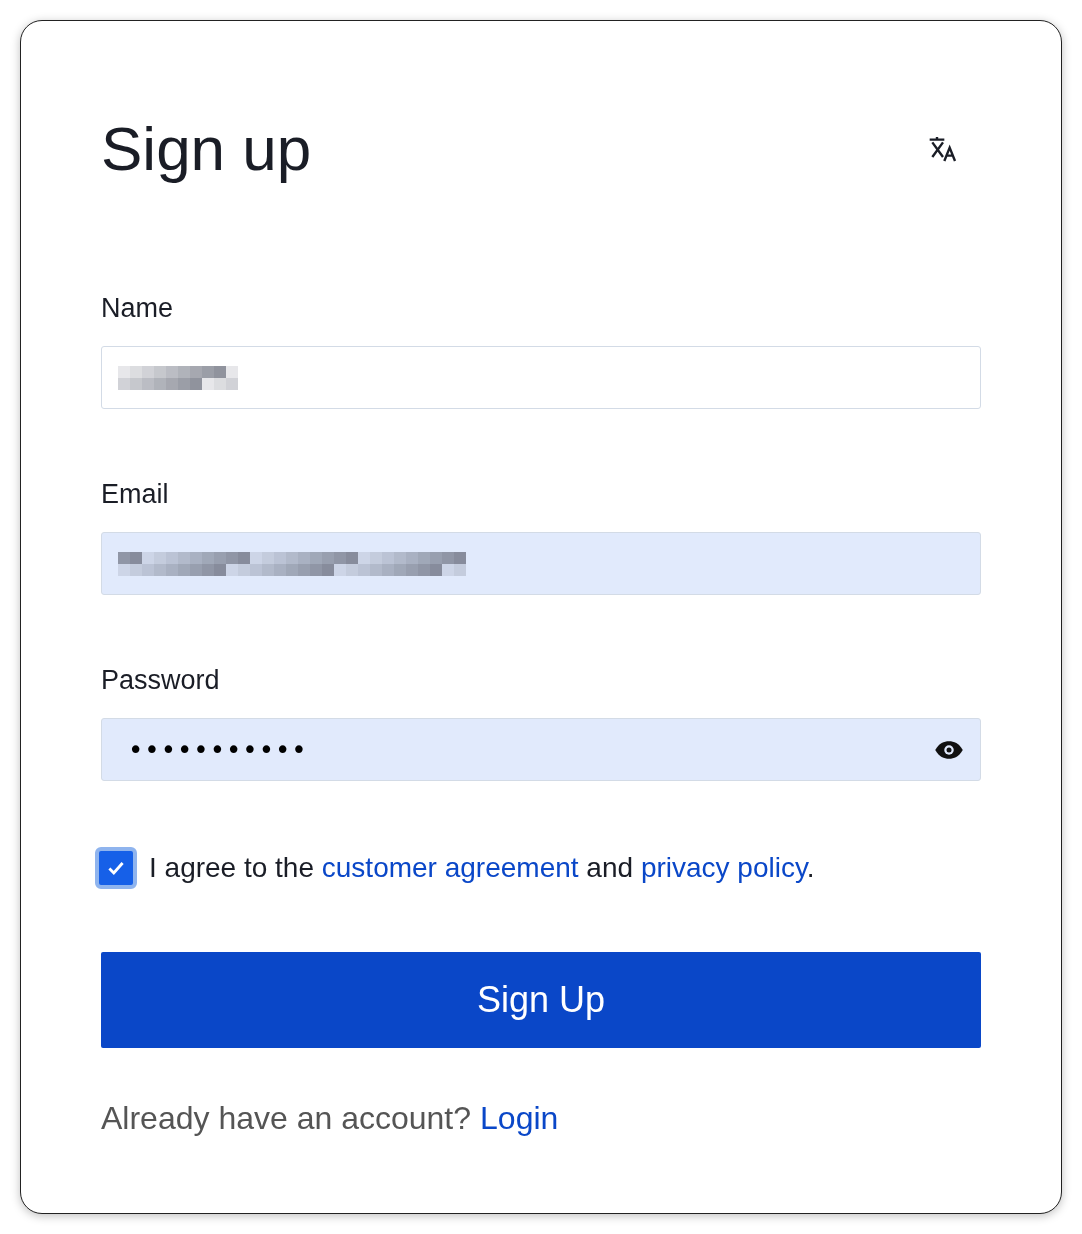 This screenshot has height=1234, width=1082. Describe the element at coordinates (723, 867) in the screenshot. I see `agreement-link: privacy policy` at that location.